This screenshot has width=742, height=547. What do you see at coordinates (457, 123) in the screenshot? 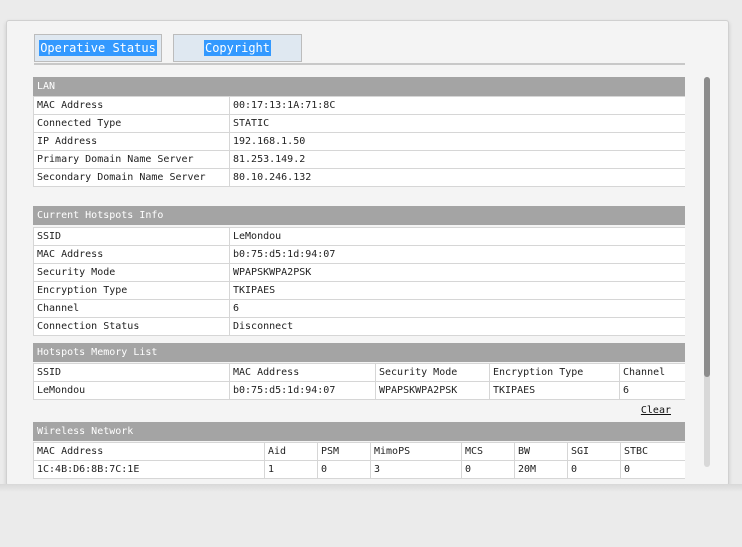
I see `row-value: STATIC` at bounding box center [457, 123].